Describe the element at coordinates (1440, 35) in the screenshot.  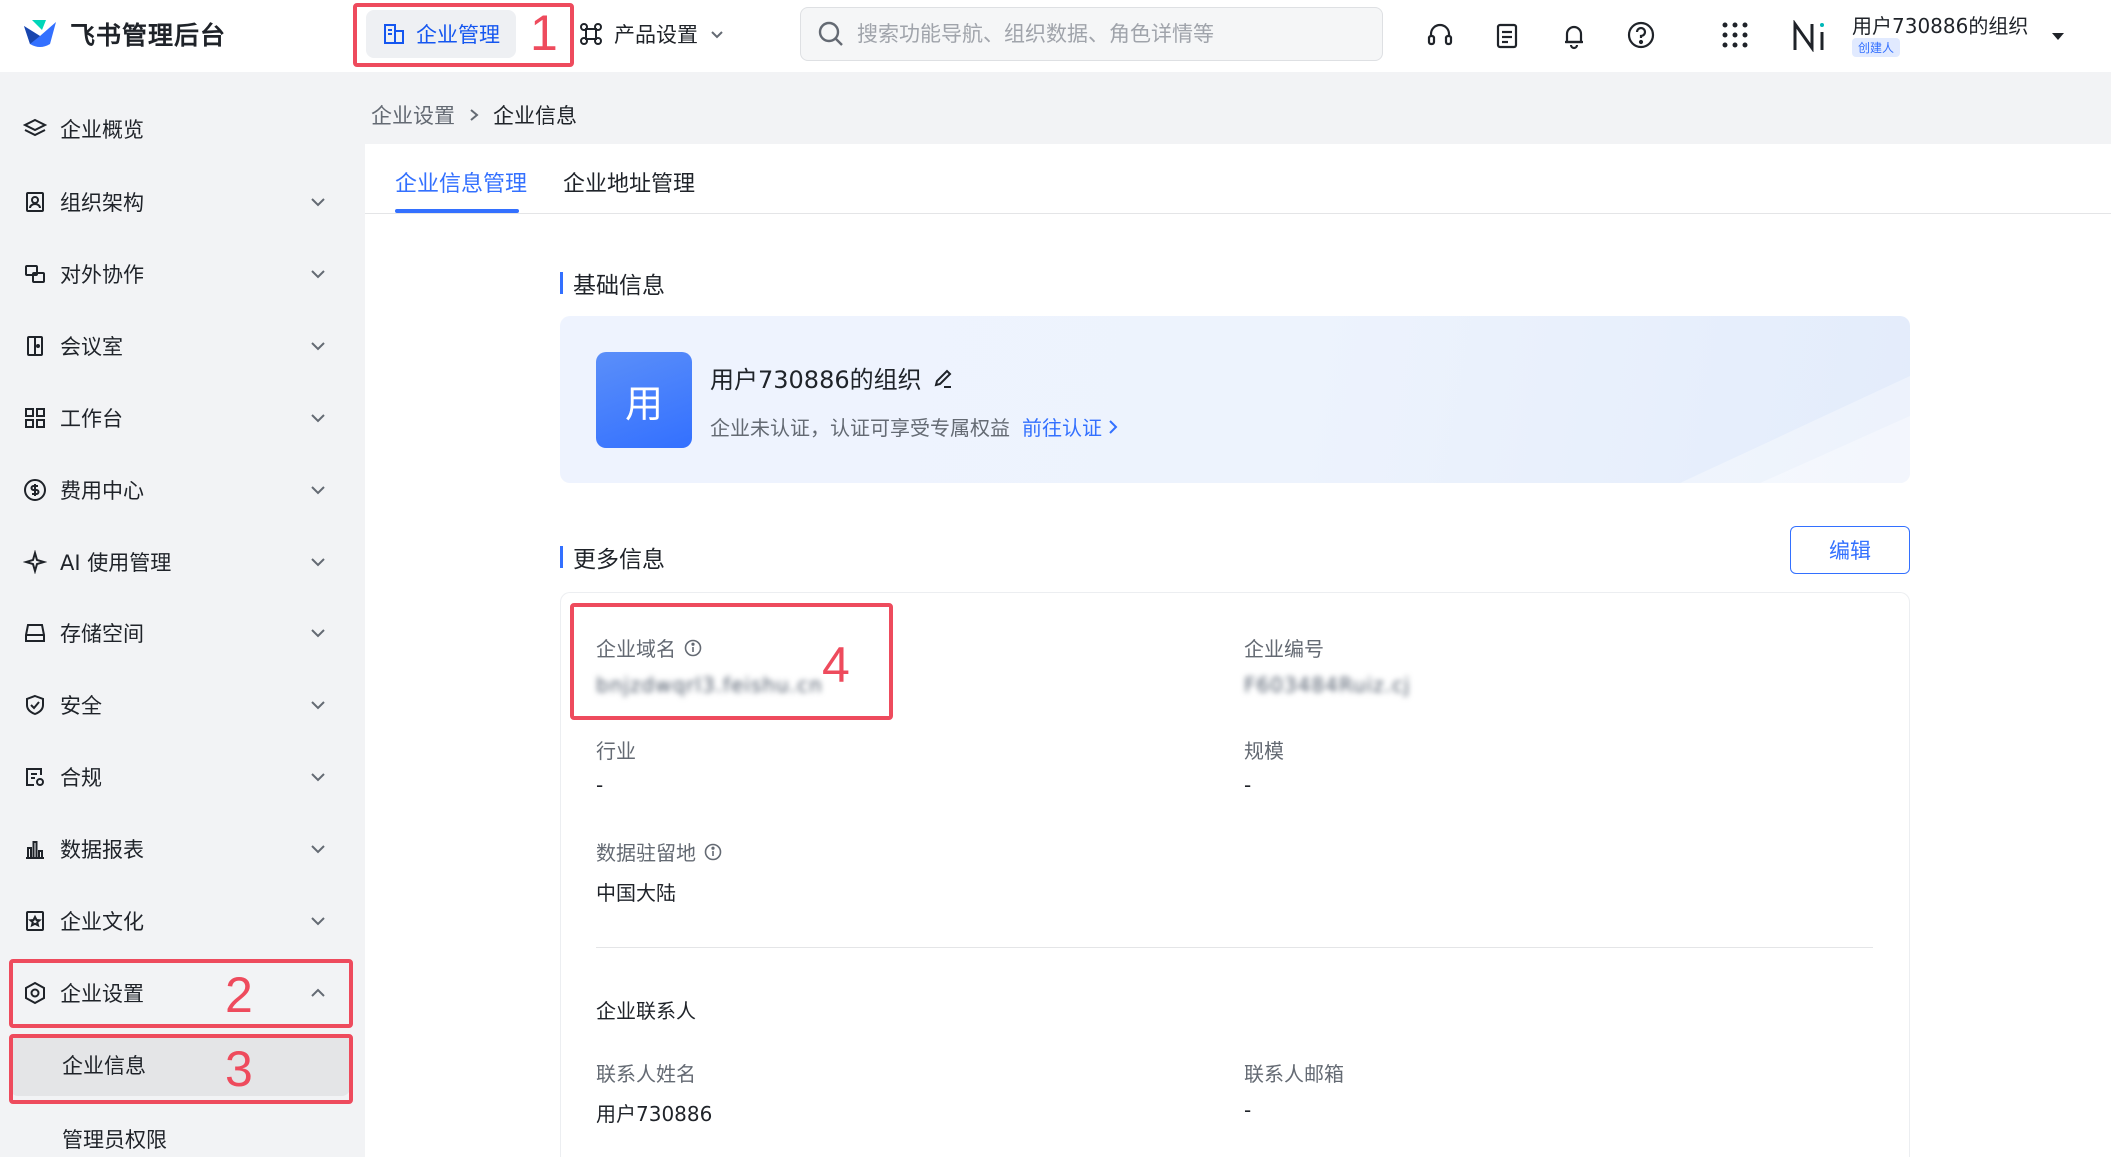
I see `headset-icon` at that location.